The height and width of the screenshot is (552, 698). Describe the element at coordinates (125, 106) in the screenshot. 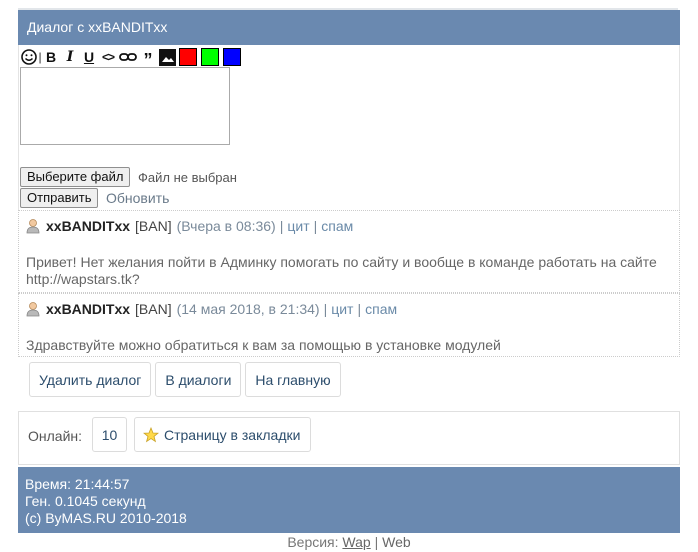

I see `message-textarea` at that location.